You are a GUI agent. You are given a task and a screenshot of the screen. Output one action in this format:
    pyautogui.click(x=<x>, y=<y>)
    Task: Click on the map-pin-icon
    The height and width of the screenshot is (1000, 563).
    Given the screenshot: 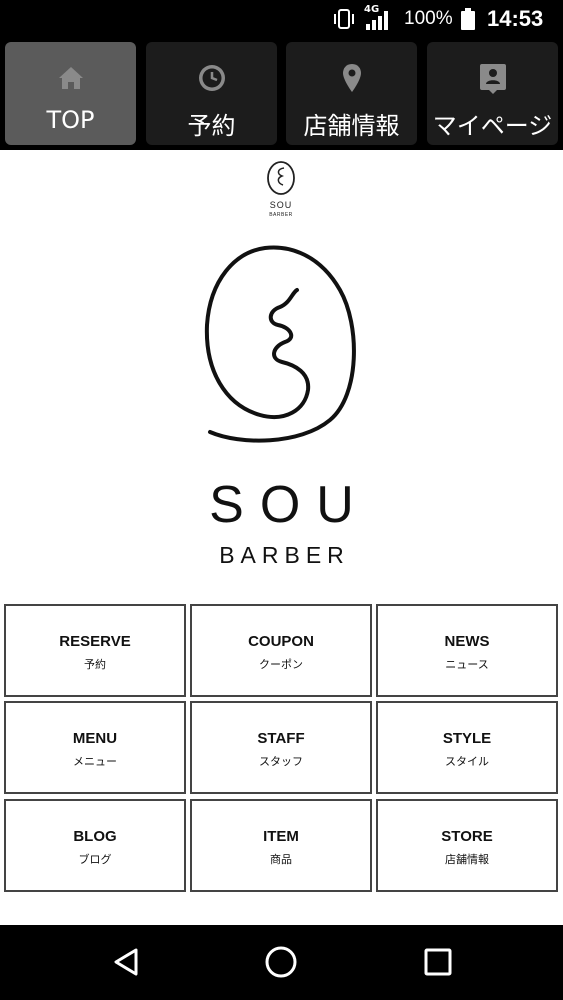 What is the action you would take?
    pyautogui.click(x=351, y=78)
    